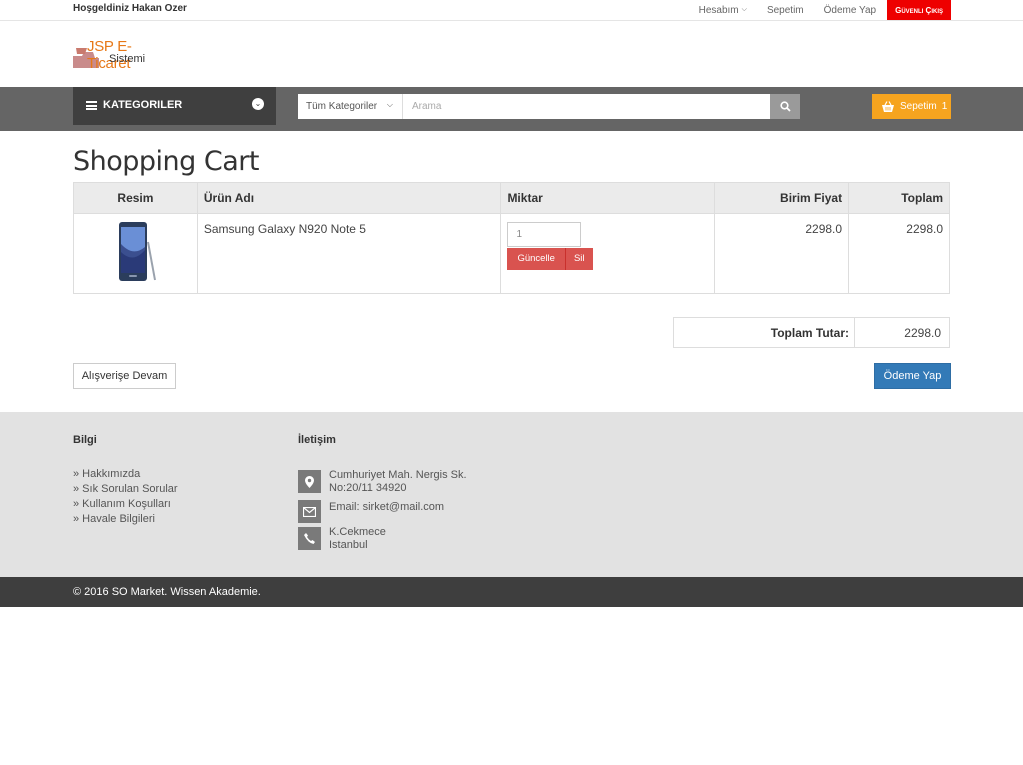 This screenshot has height=765, width=1023. Describe the element at coordinates (125, 475) in the screenshot. I see `footer-link-about: » Hakkımızda` at that location.